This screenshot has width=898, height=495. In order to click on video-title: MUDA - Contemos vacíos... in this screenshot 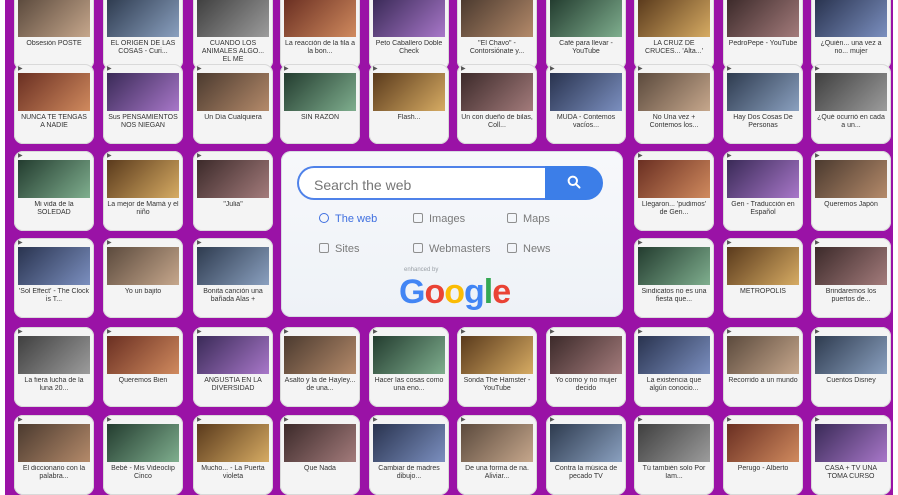, I will do `click(586, 121)`.